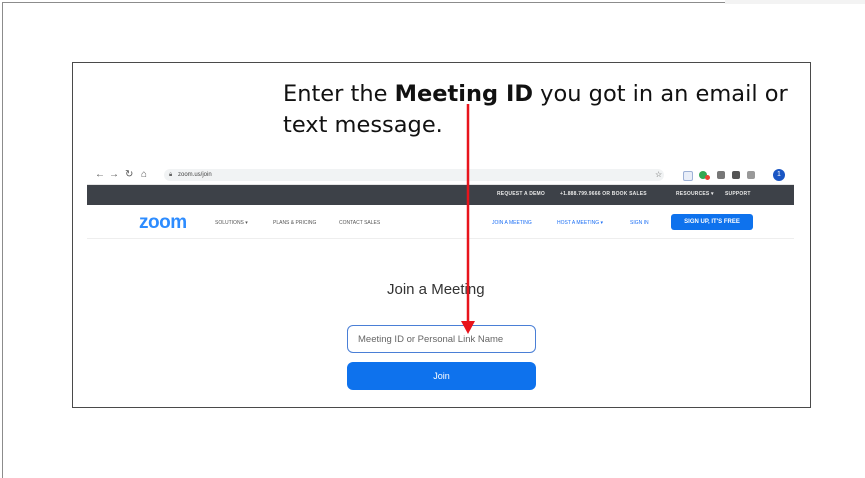 This screenshot has height=478, width=865. I want to click on arrow-head, so click(468, 327).